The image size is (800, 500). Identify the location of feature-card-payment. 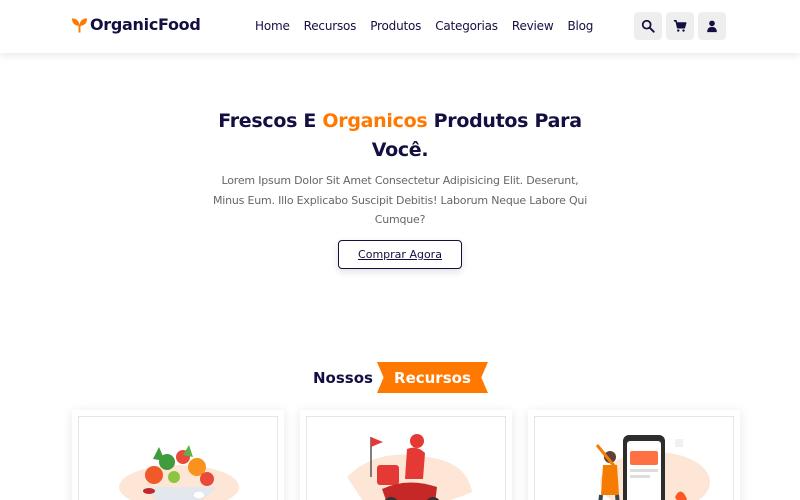
(634, 455).